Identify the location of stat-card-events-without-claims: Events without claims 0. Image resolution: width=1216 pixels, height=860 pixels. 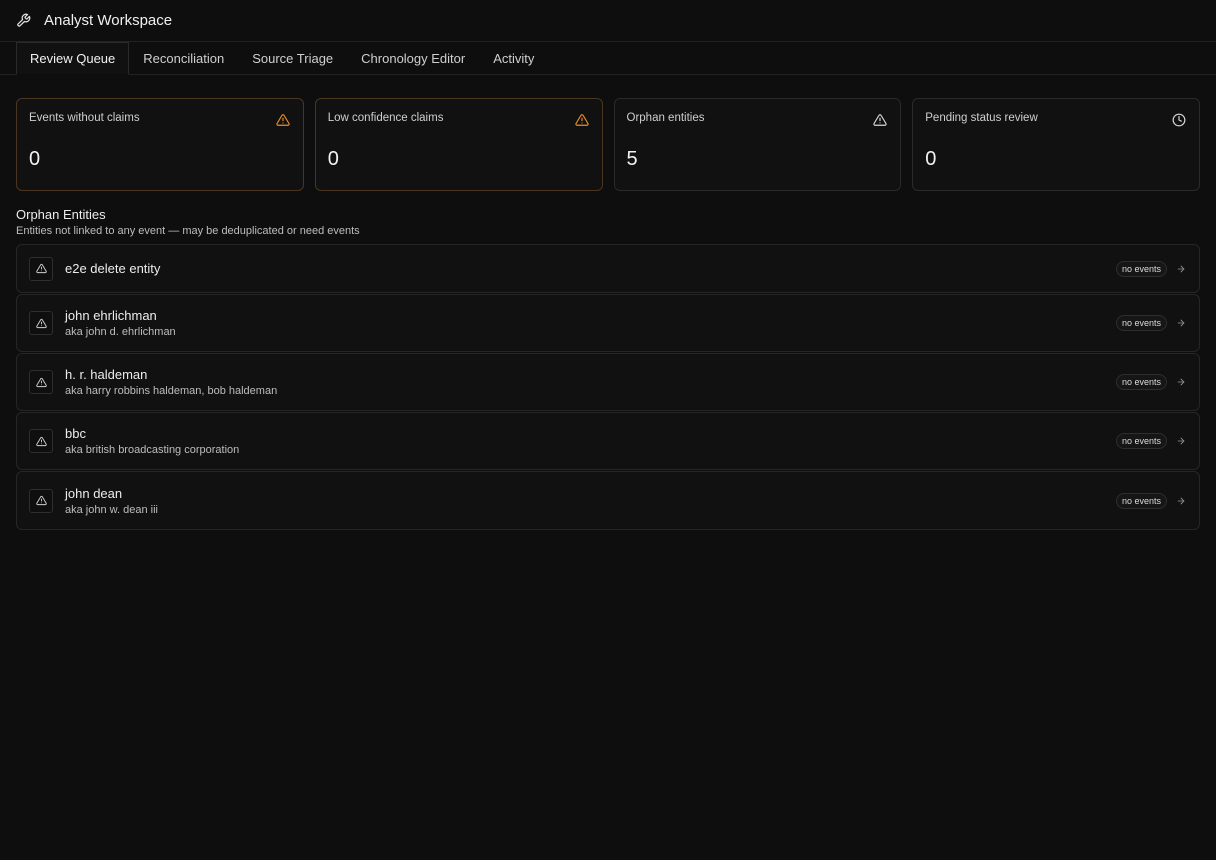
(160, 144).